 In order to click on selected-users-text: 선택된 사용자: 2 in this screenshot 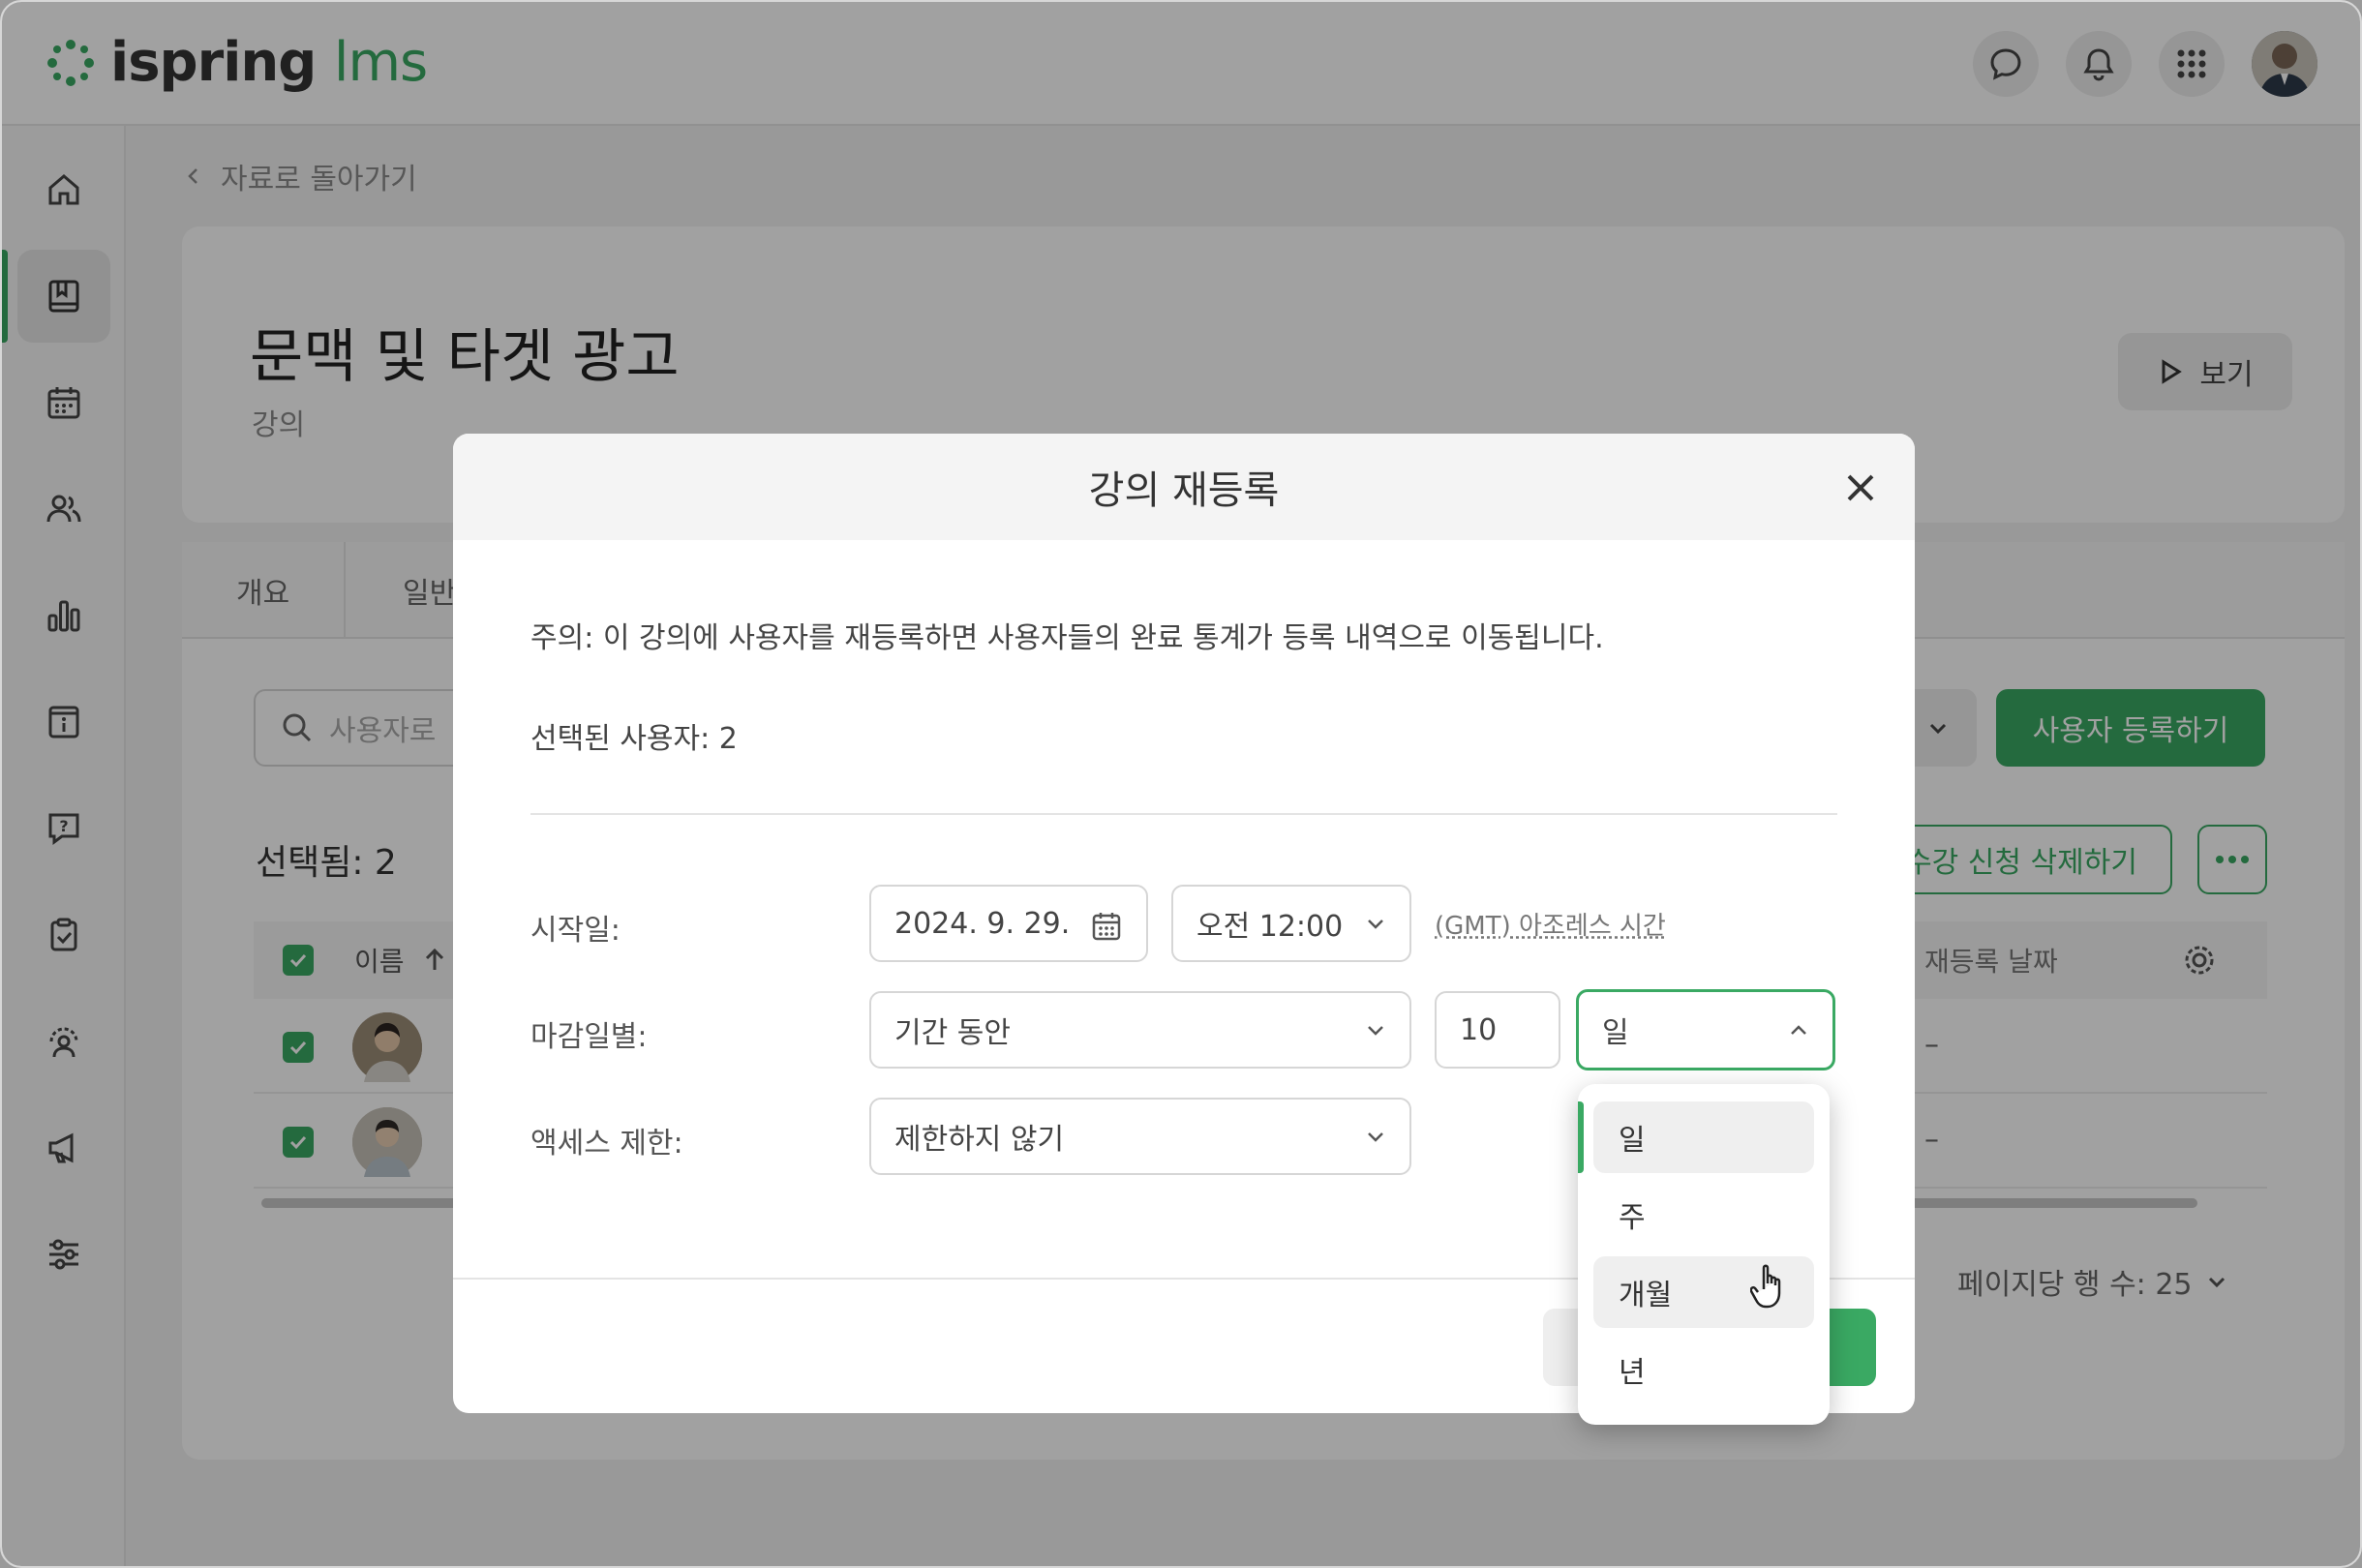, I will do `click(634, 739)`.